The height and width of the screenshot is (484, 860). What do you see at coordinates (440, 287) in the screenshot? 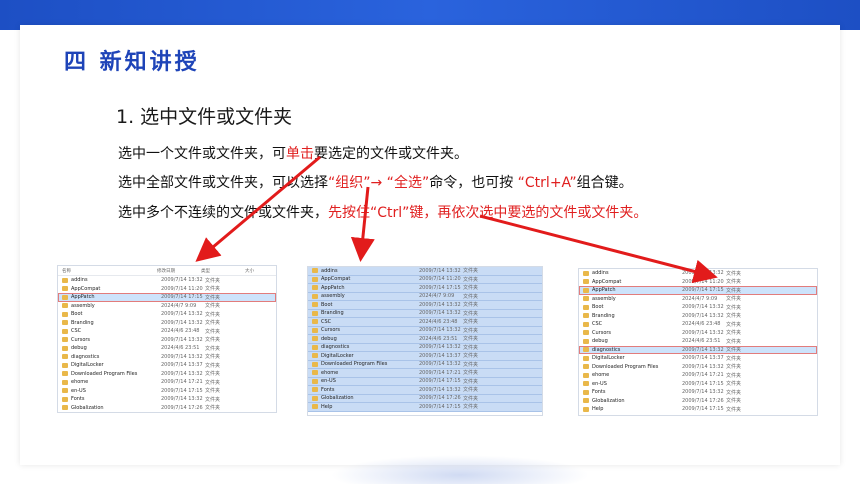
I see `file-date: 2009/7/14 17:15` at bounding box center [440, 287].